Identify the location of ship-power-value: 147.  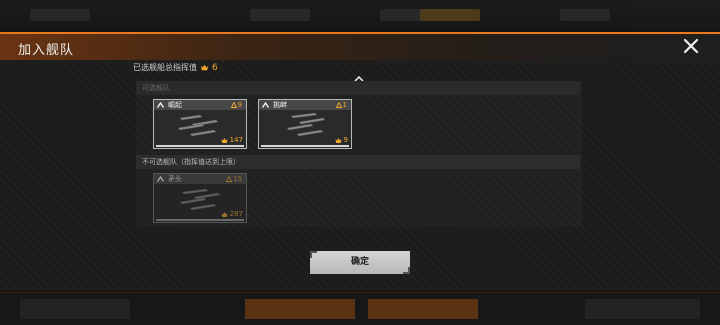
(236, 140).